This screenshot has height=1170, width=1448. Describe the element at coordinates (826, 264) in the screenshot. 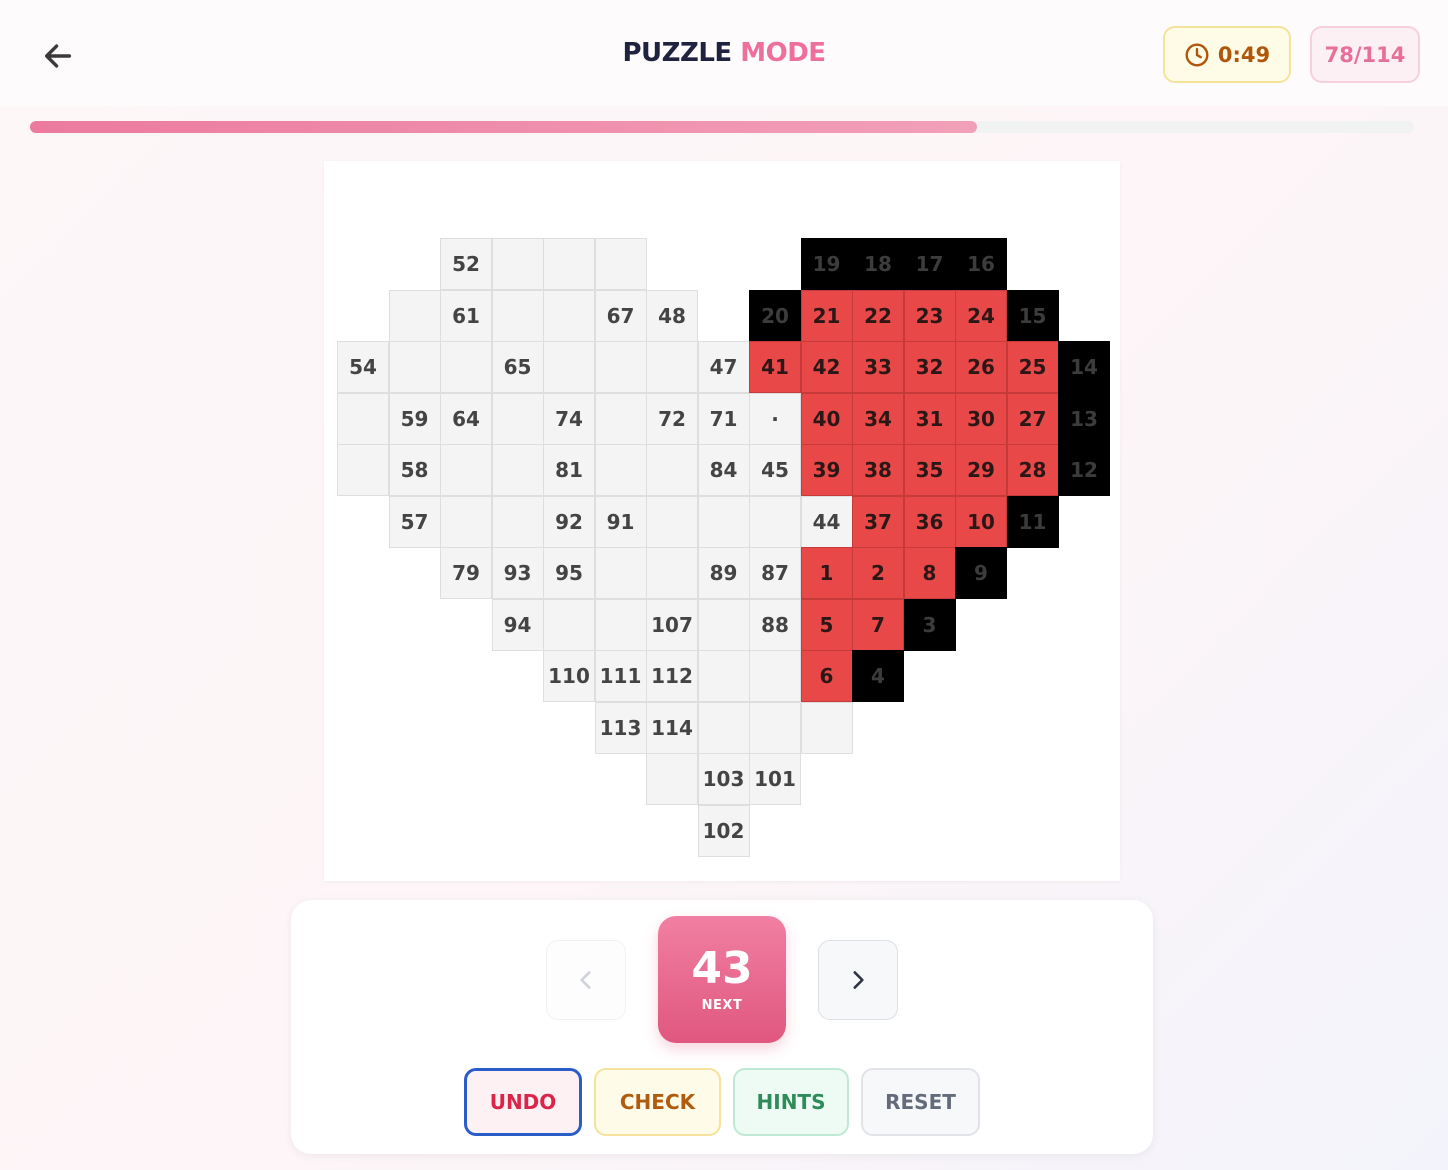

I see `puzzle-cell: 19` at that location.